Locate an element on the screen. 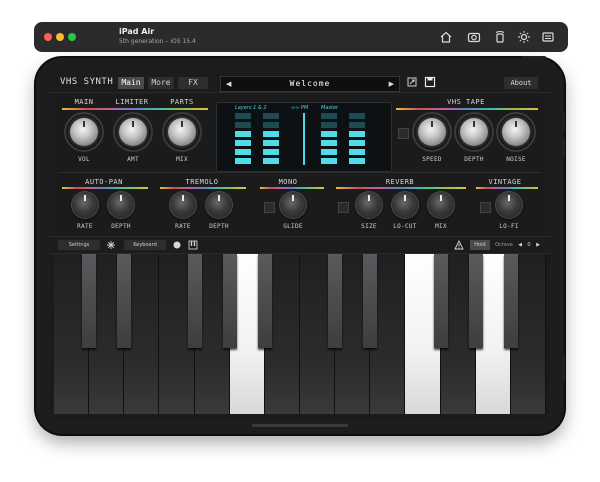 Image resolution: width=600 pixels, height=482 pixels. tab-fx: FX is located at coordinates (193, 83).